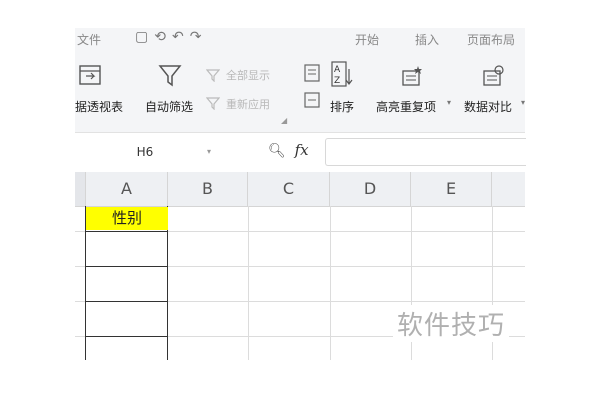  Describe the element at coordinates (491, 39) in the screenshot. I see `menu-item-page-layout: 页面布局` at that location.